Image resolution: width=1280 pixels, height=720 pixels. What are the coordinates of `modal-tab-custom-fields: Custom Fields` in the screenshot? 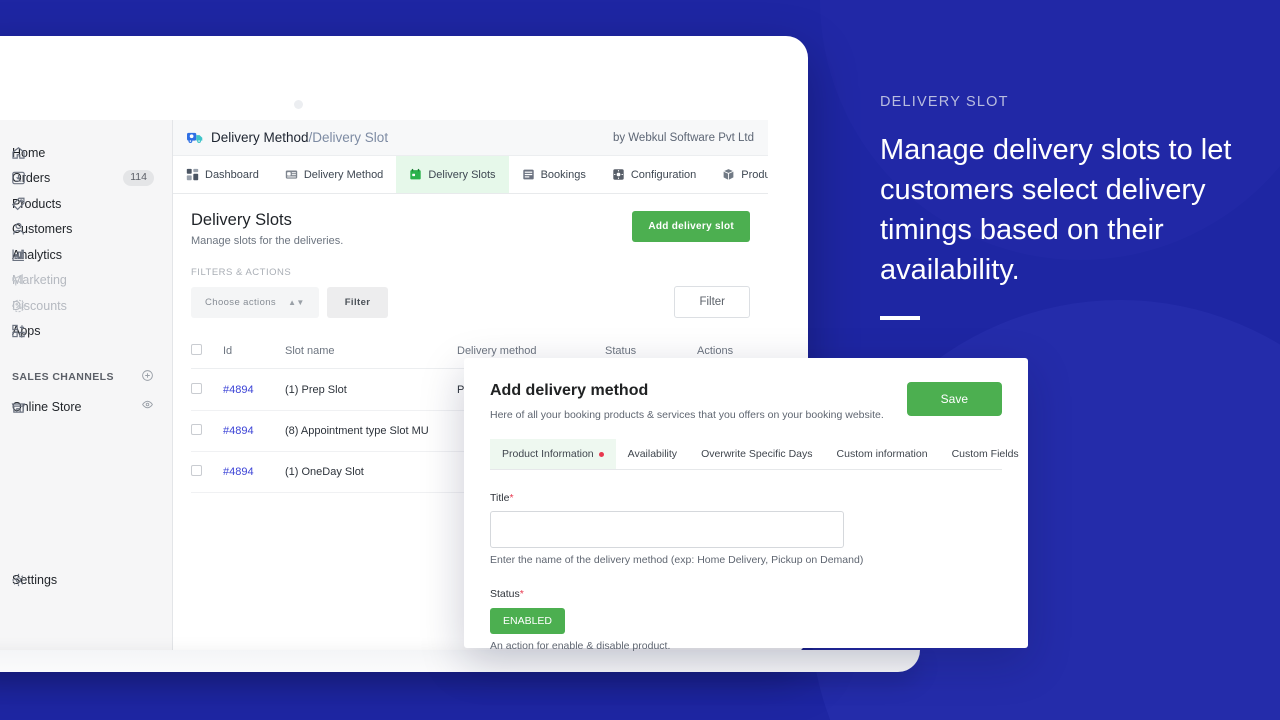 It's located at (985, 454).